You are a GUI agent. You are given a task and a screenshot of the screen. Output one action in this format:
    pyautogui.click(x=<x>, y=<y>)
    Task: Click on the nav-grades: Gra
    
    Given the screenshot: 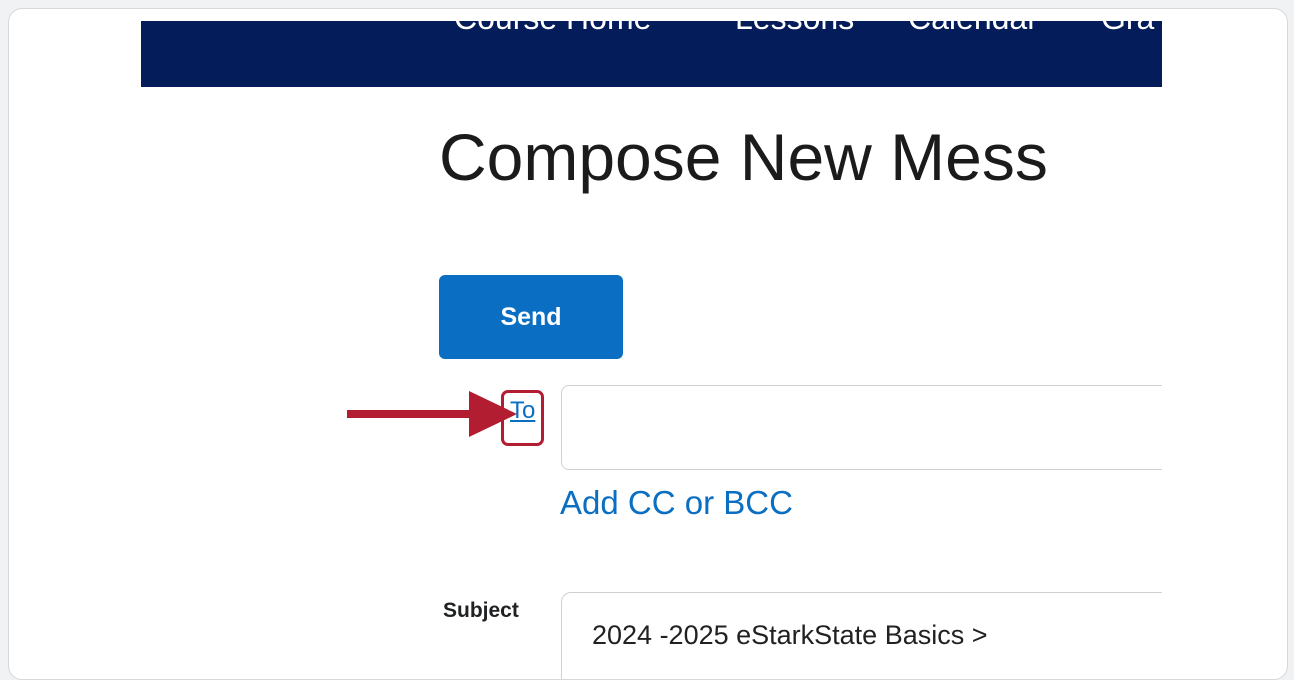 What is the action you would take?
    pyautogui.click(x=1127, y=29)
    